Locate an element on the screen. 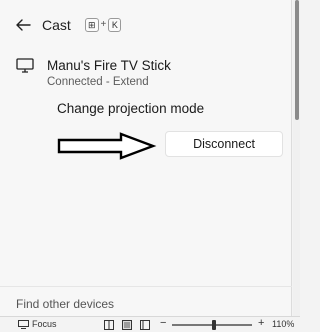 Image resolution: width=320 pixels, height=332 pixels. shortcut-key: K is located at coordinates (115, 24).